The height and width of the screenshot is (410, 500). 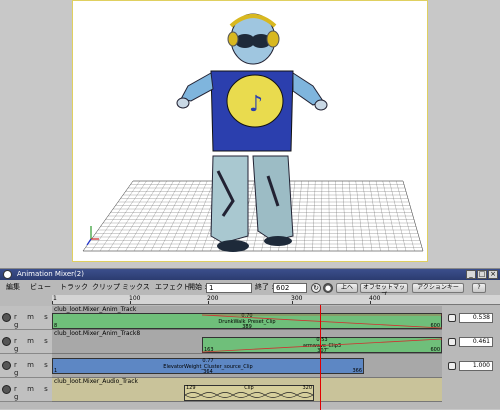 What do you see at coordinates (55, 298) in the screenshot?
I see `ruler-tick-label: 1` at bounding box center [55, 298].